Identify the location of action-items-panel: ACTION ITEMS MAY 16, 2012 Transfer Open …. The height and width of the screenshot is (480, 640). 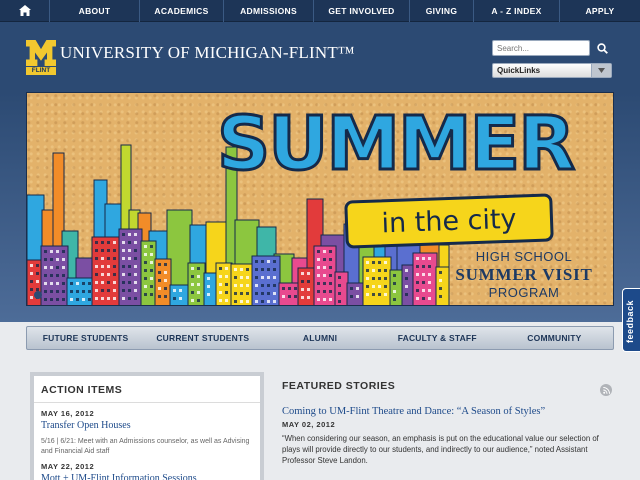
(147, 426).